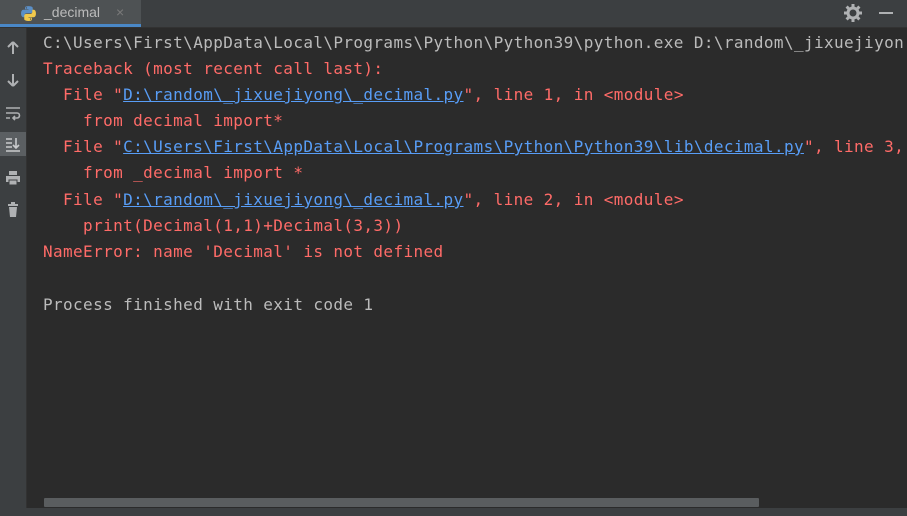 This screenshot has width=907, height=516. I want to click on exit-status: Process finished with exit code 1, so click(208, 304).